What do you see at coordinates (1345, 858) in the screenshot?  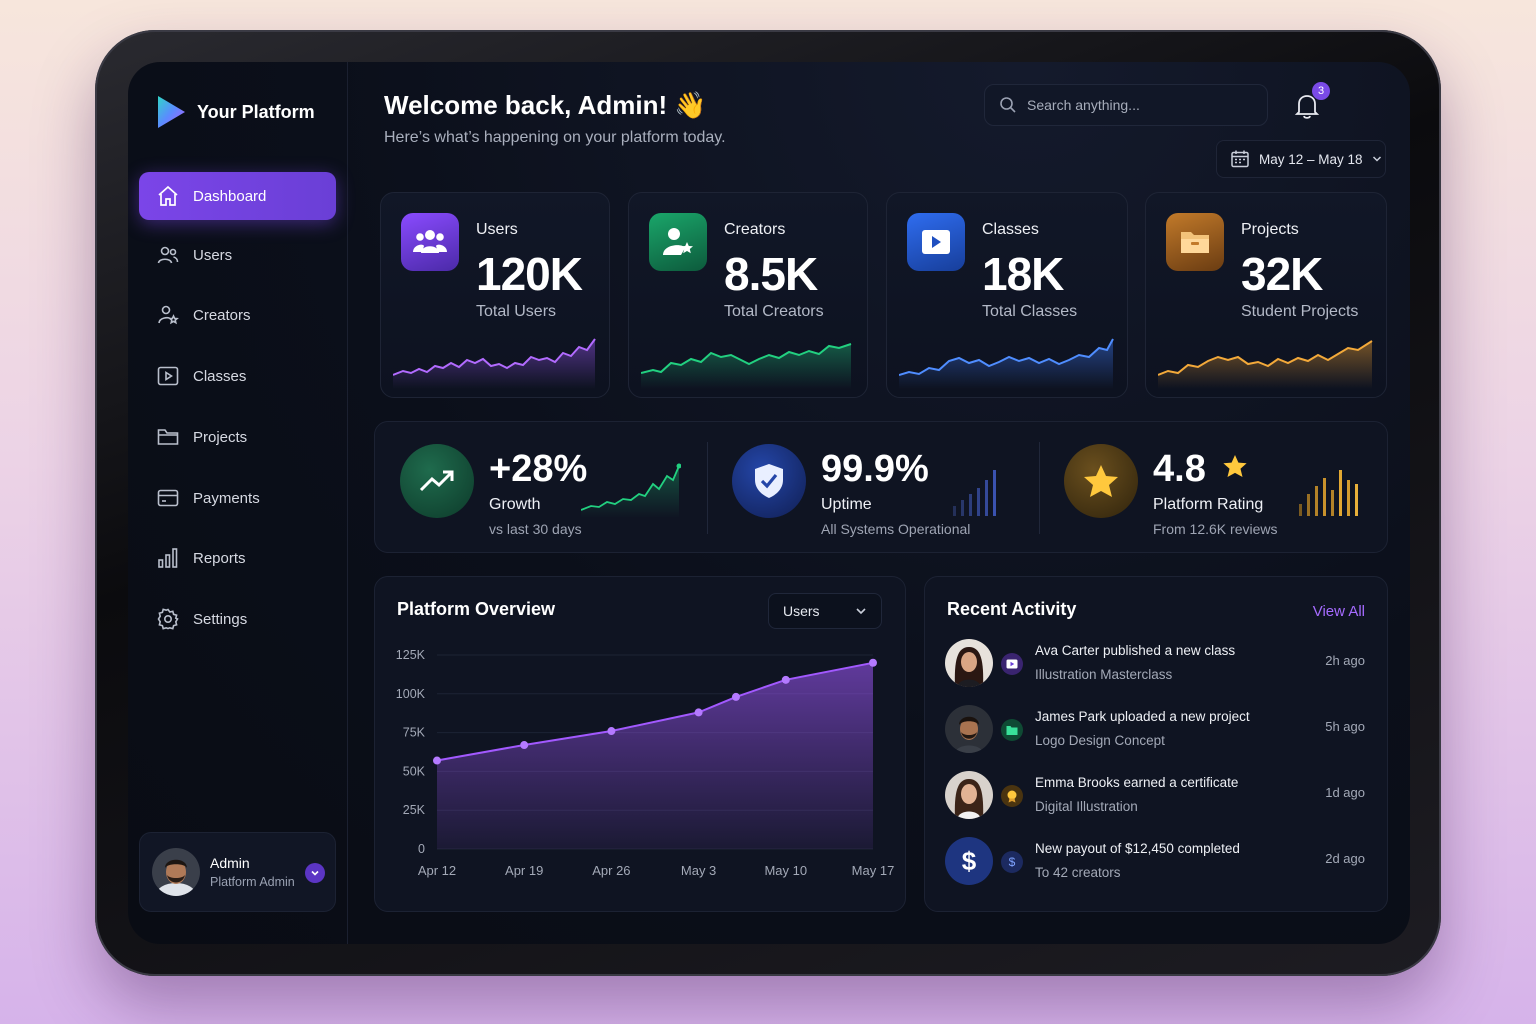 I see `activity-time: 2d ago` at bounding box center [1345, 858].